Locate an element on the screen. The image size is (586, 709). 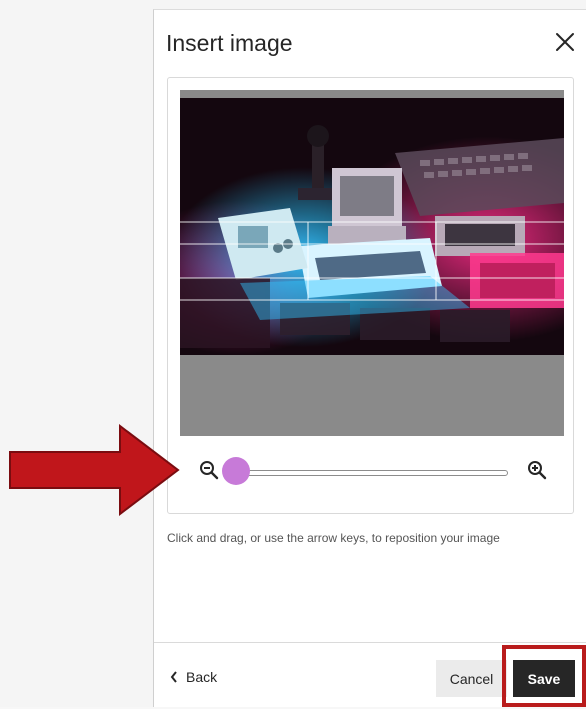
zoom-in-icon is located at coordinates (537, 470).